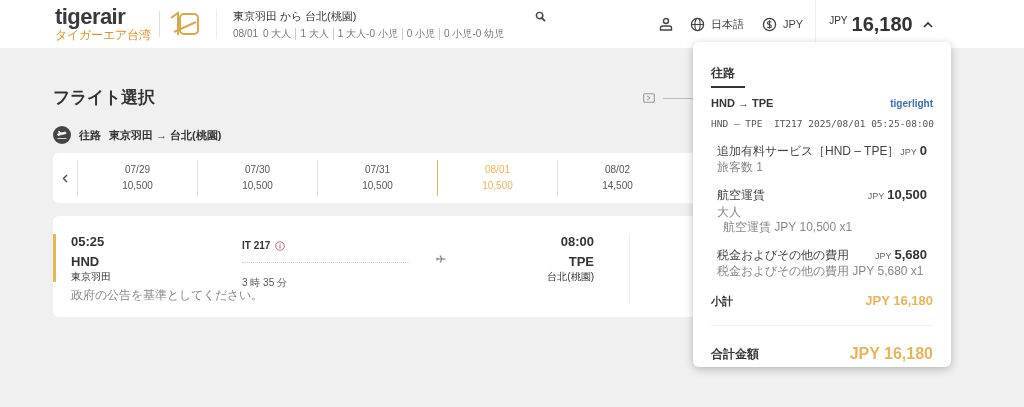 Image resolution: width=1024 pixels, height=407 pixels. Describe the element at coordinates (821, 272) in the screenshot. I see `fee-note: 税金およびその他の費用 JPY 5,680 x1` at that location.